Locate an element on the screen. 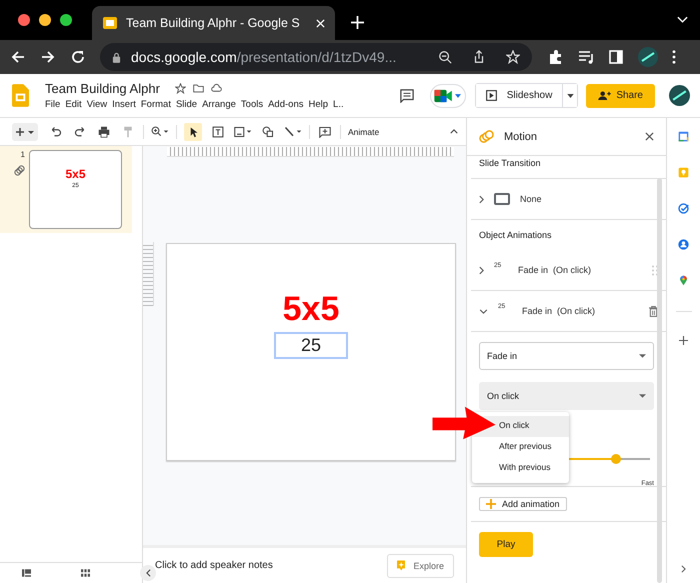 Image resolution: width=700 pixels, height=583 pixels. menu-item: File is located at coordinates (55, 104).